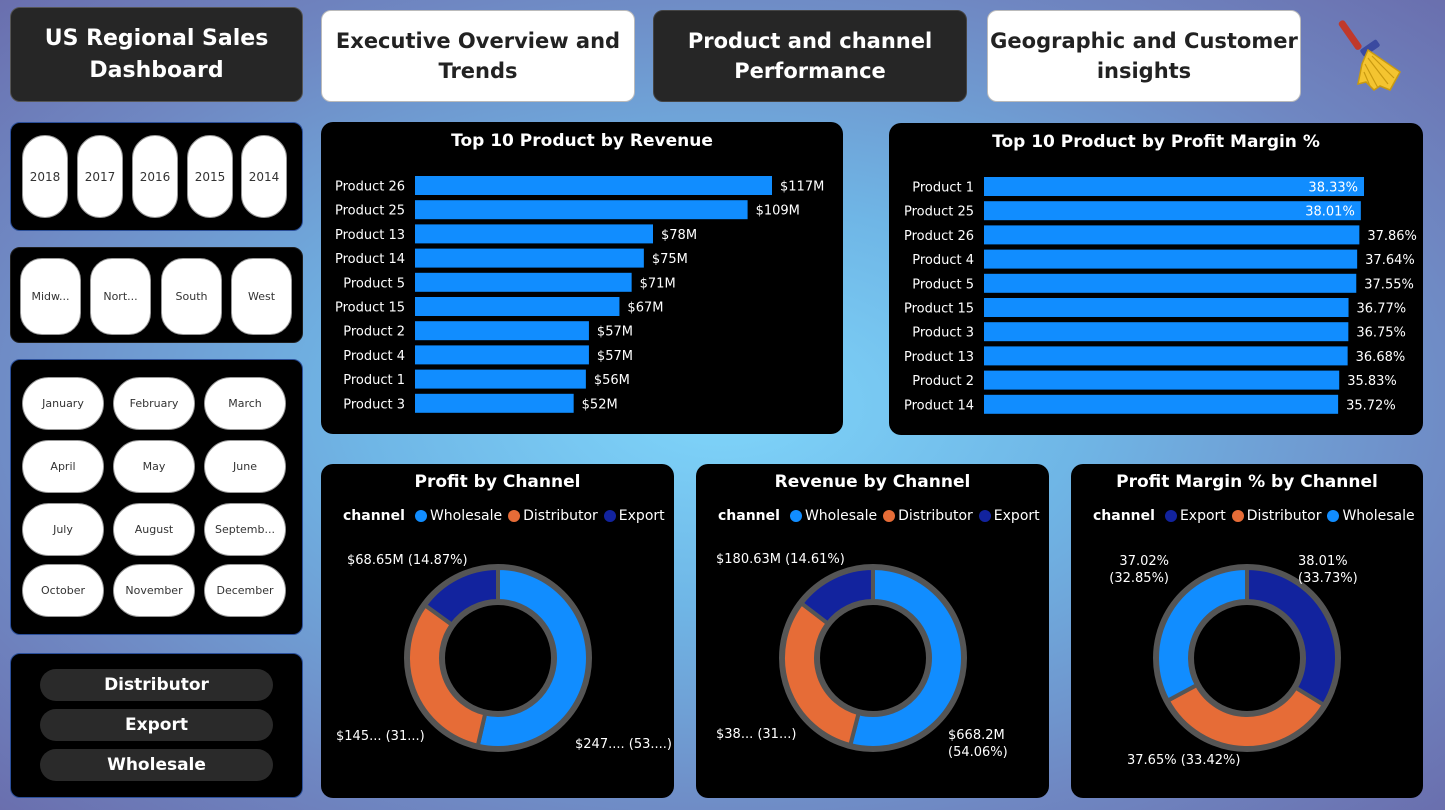 The height and width of the screenshot is (810, 1445). What do you see at coordinates (1144, 56) in the screenshot?
I see `nav-geographic-customer-button: Geographic and Customer insights` at bounding box center [1144, 56].